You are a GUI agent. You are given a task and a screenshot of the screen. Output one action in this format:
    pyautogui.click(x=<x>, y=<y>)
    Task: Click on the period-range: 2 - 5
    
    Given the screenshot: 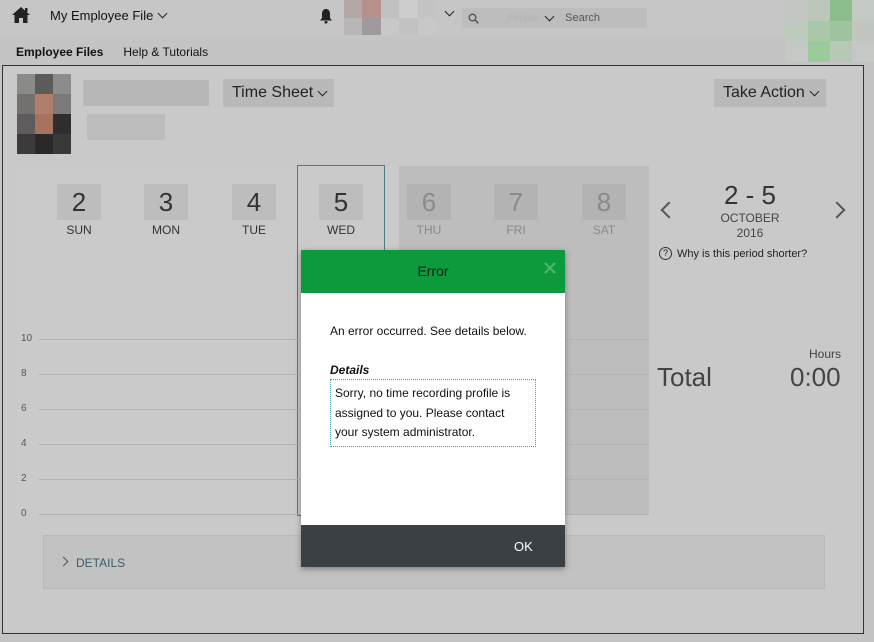 What is the action you would take?
    pyautogui.click(x=750, y=195)
    